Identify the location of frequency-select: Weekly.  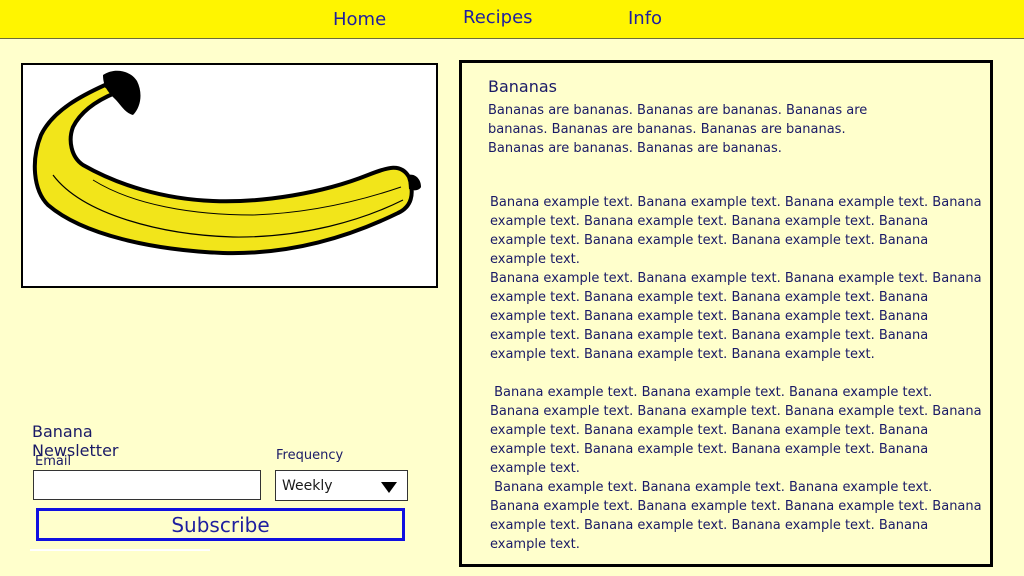
(341, 485).